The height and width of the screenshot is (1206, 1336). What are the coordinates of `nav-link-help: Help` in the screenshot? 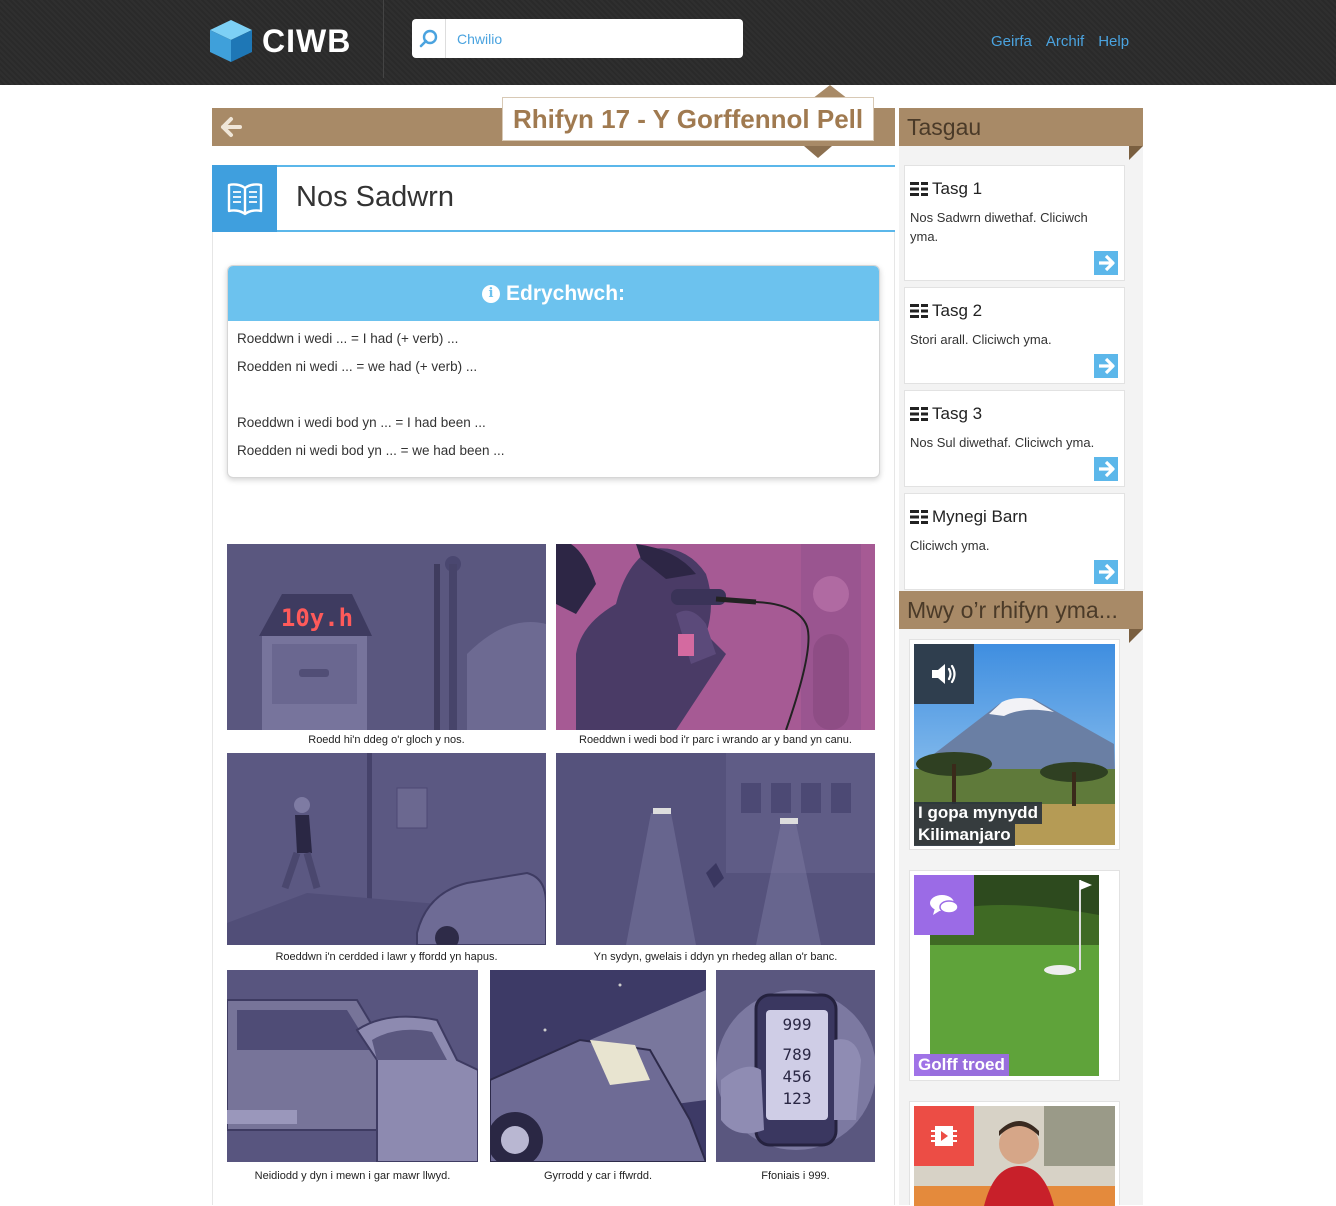 It's located at (1113, 41).